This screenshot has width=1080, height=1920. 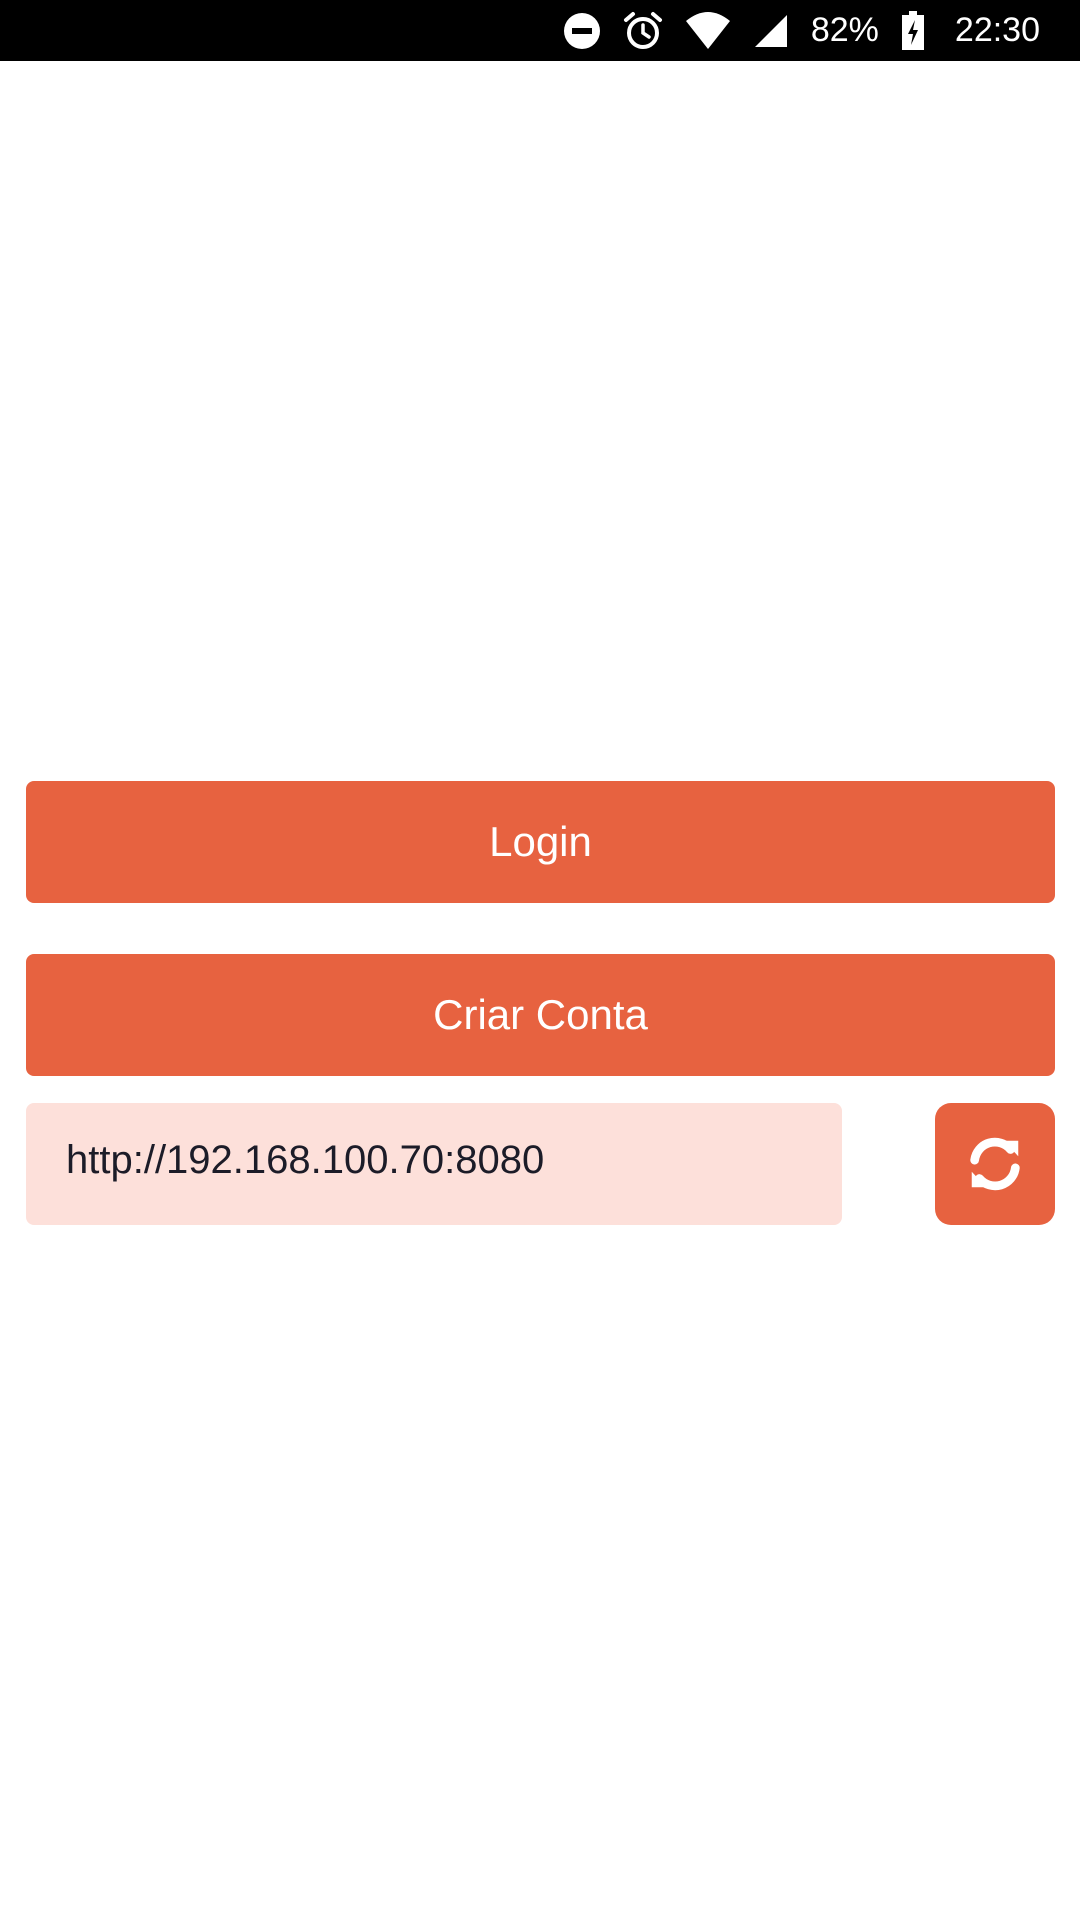 What do you see at coordinates (844, 30) in the screenshot?
I see `battery-percent: 82%` at bounding box center [844, 30].